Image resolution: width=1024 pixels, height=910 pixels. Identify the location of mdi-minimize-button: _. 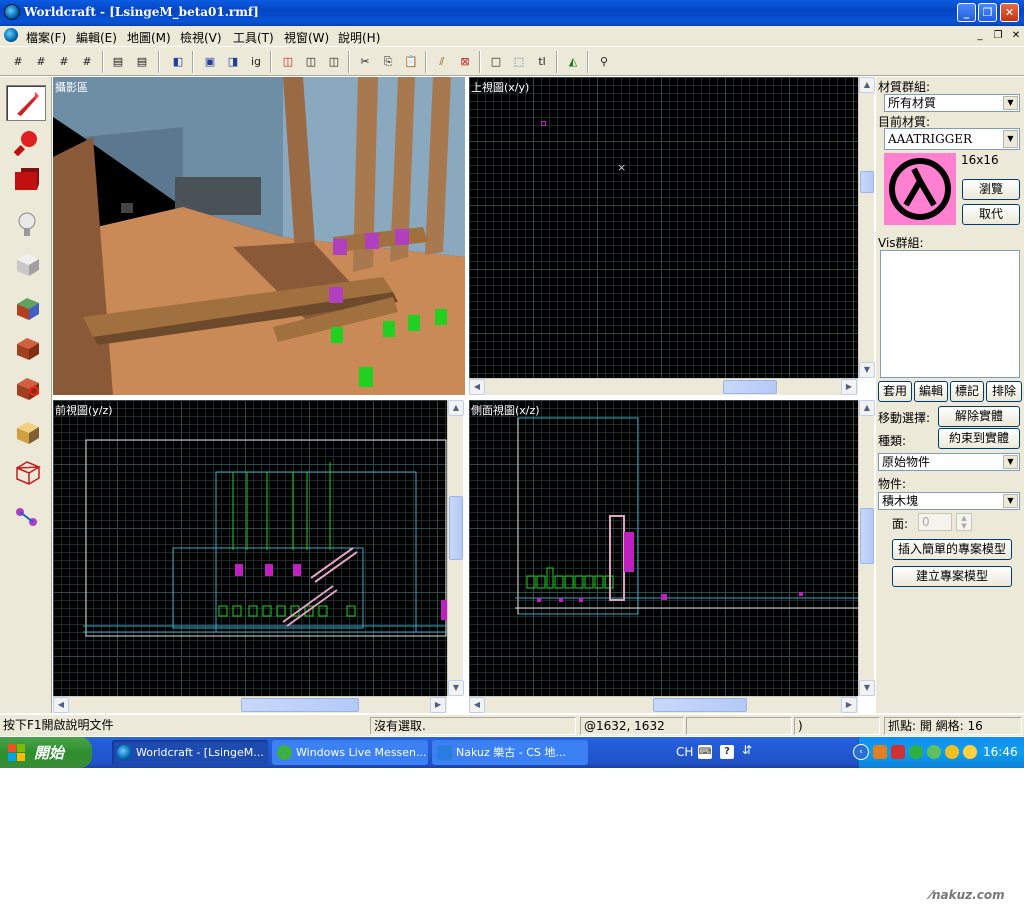
(980, 36).